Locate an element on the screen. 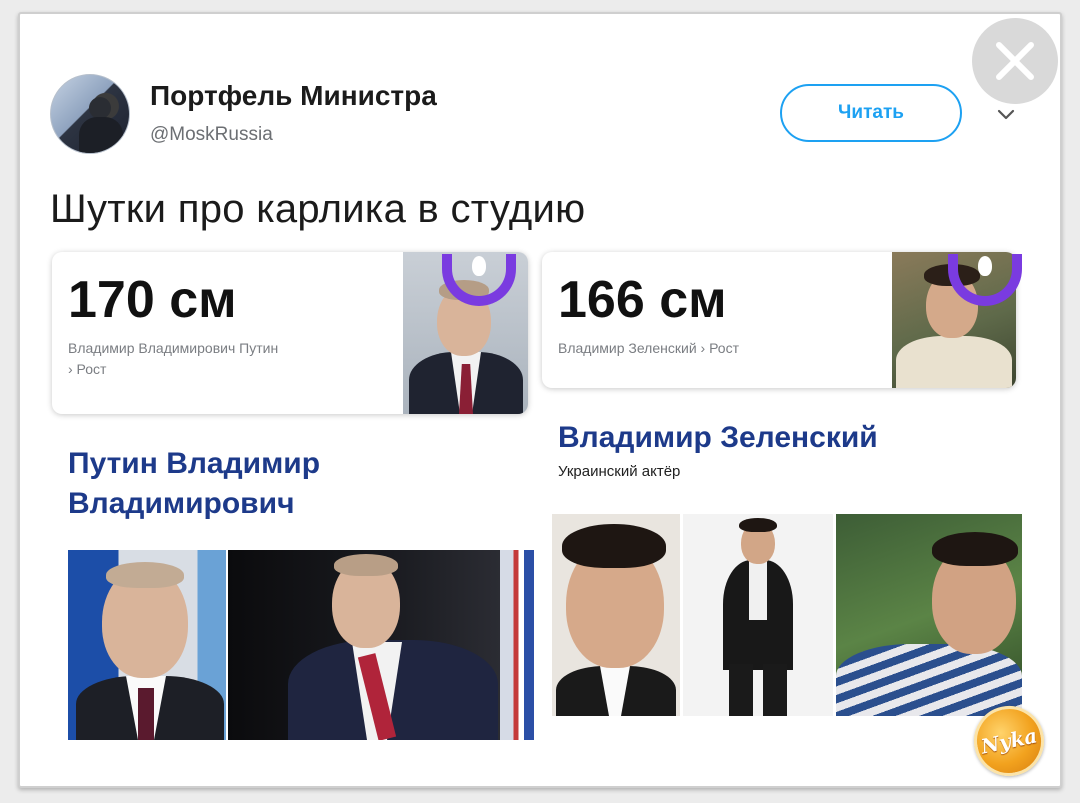  height-caption-left: Владимир Владимирович Путин › Рост is located at coordinates (228, 359).